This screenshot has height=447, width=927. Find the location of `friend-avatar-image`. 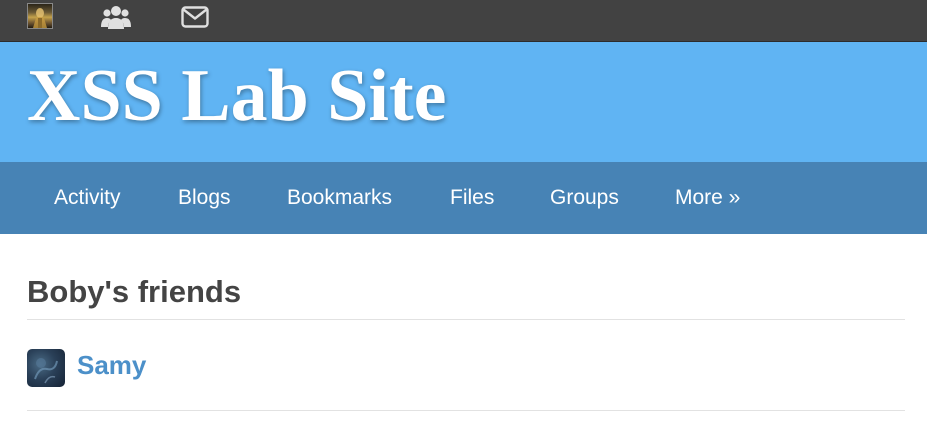

friend-avatar-image is located at coordinates (46, 371).